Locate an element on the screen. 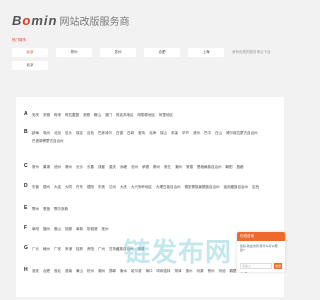 This screenshot has width=320, height=300. city-link: 崇左 is located at coordinates (167, 167).